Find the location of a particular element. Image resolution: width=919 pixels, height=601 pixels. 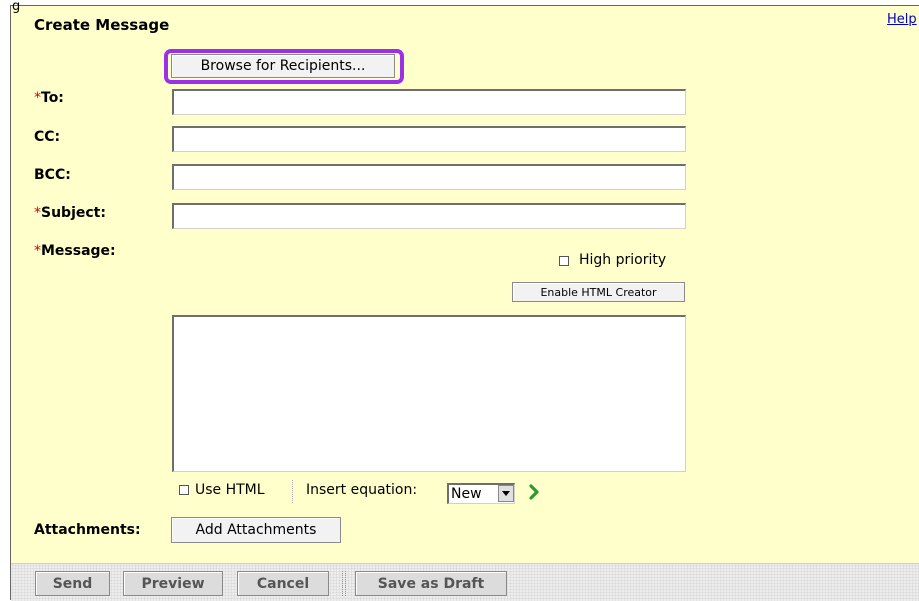

equation-select: New is located at coordinates (481, 493).